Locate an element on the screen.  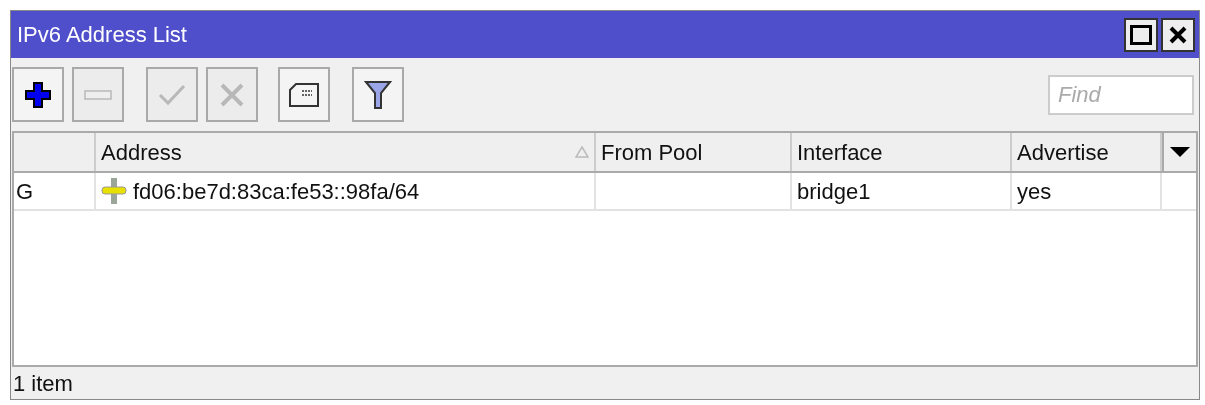
plus-icon is located at coordinates (38, 94).